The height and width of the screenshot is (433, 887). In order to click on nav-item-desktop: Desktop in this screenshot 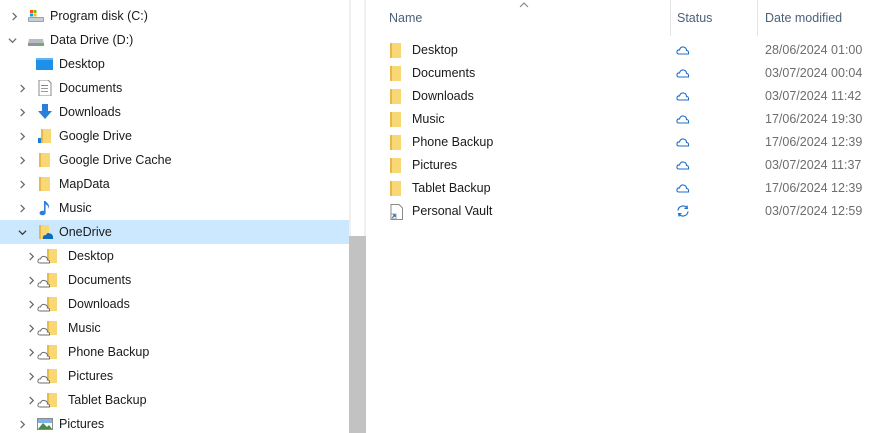, I will do `click(174, 64)`.